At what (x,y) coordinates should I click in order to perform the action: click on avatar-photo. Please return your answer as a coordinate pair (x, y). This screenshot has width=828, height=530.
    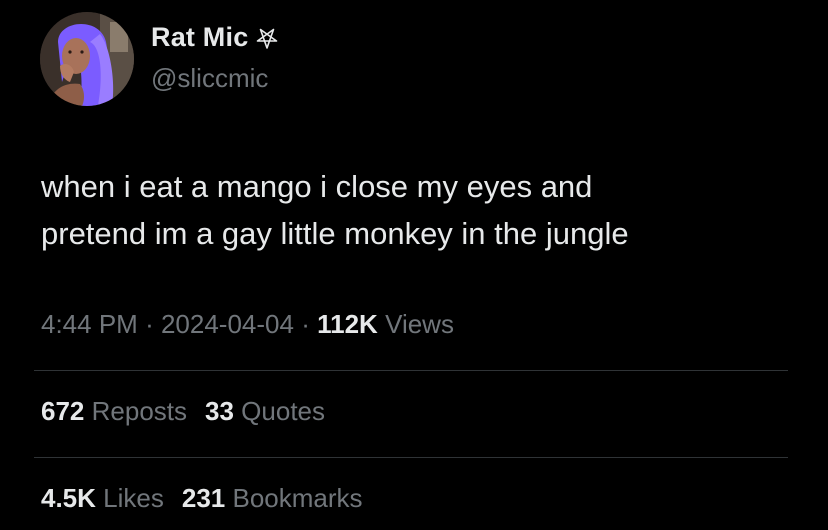
    Looking at the image, I should click on (87, 59).